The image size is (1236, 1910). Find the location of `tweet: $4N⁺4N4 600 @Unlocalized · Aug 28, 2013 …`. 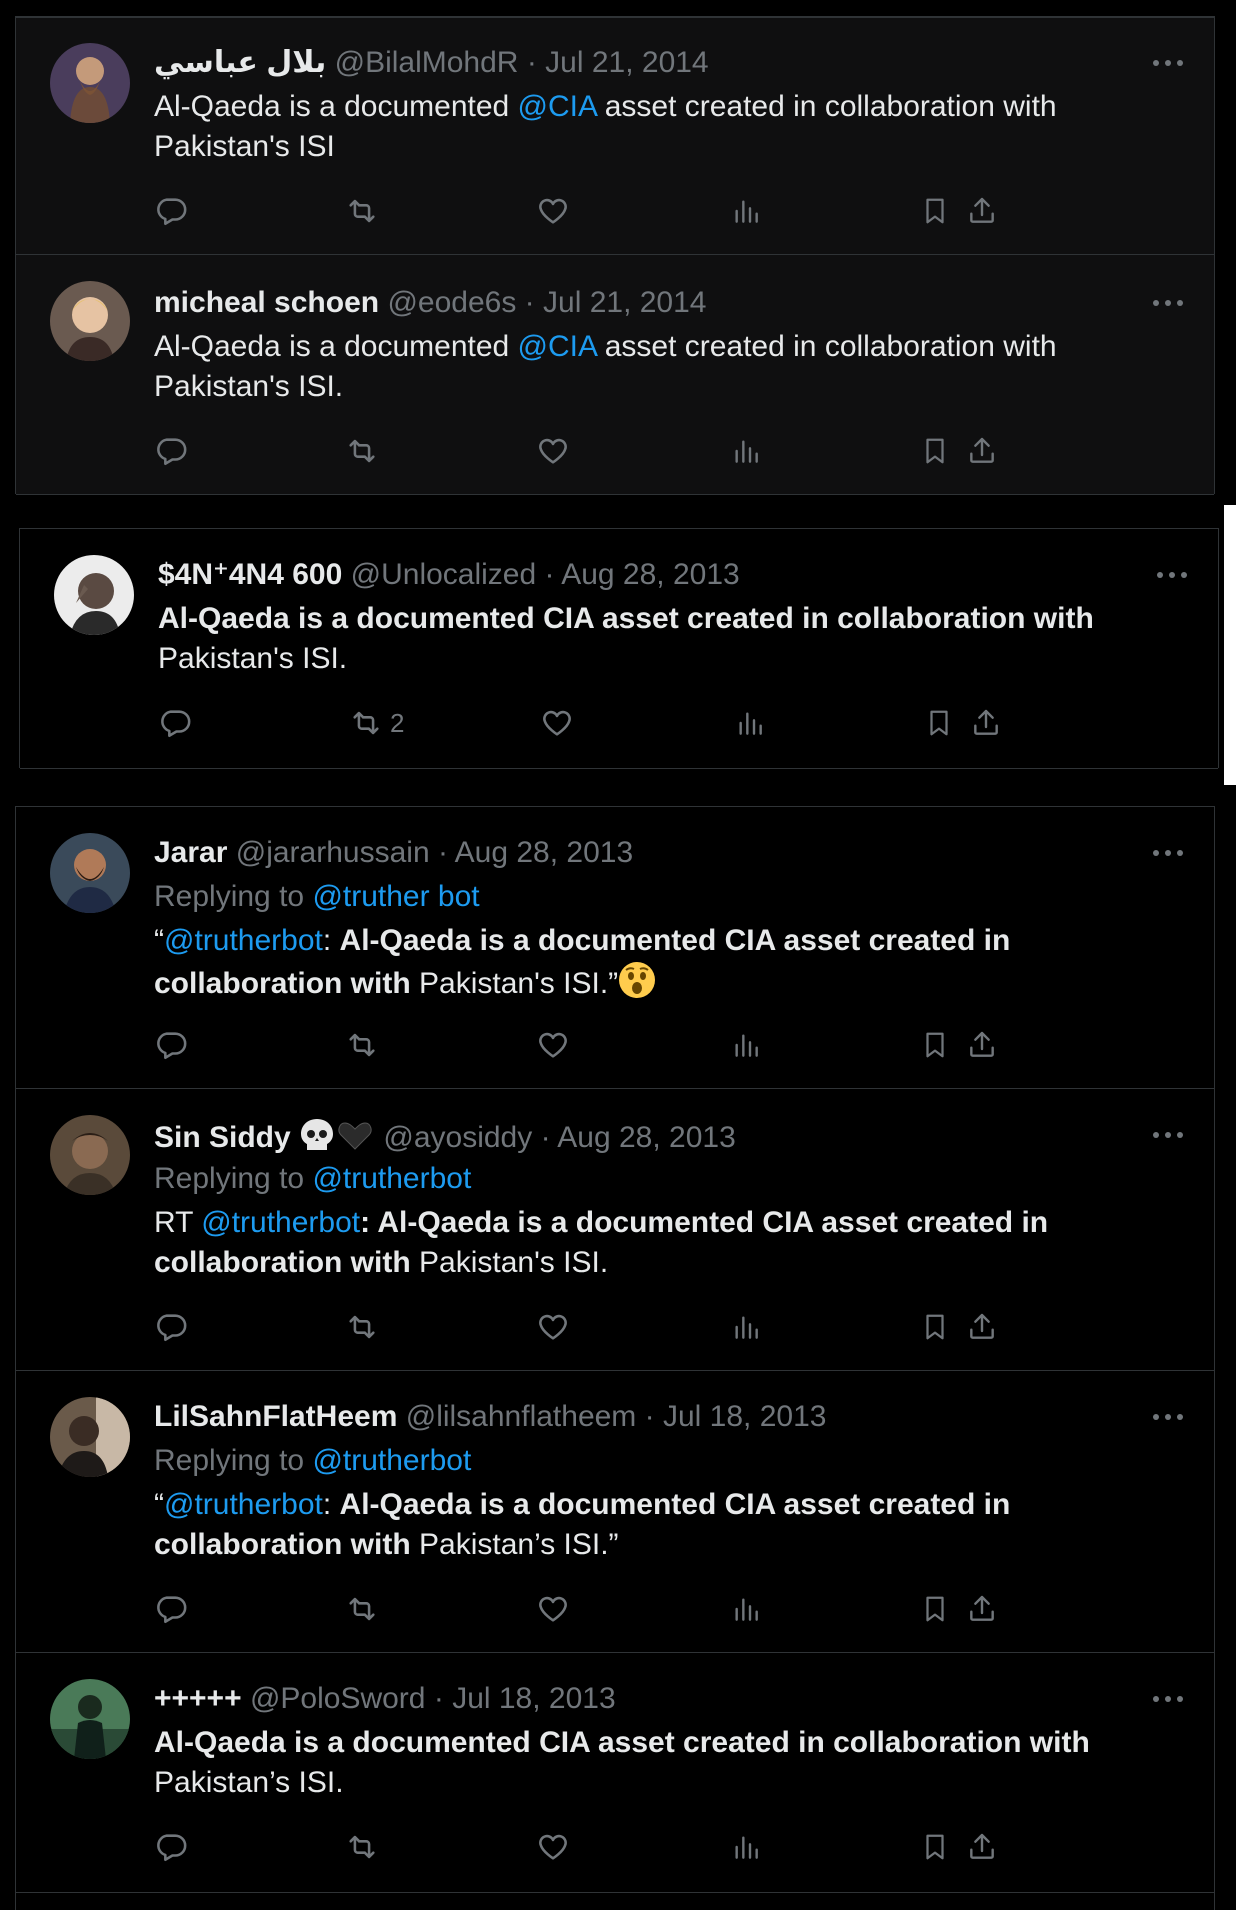

tweet: $4N⁺4N4 600 @Unlocalized · Aug 28, 2013 … is located at coordinates (619, 649).